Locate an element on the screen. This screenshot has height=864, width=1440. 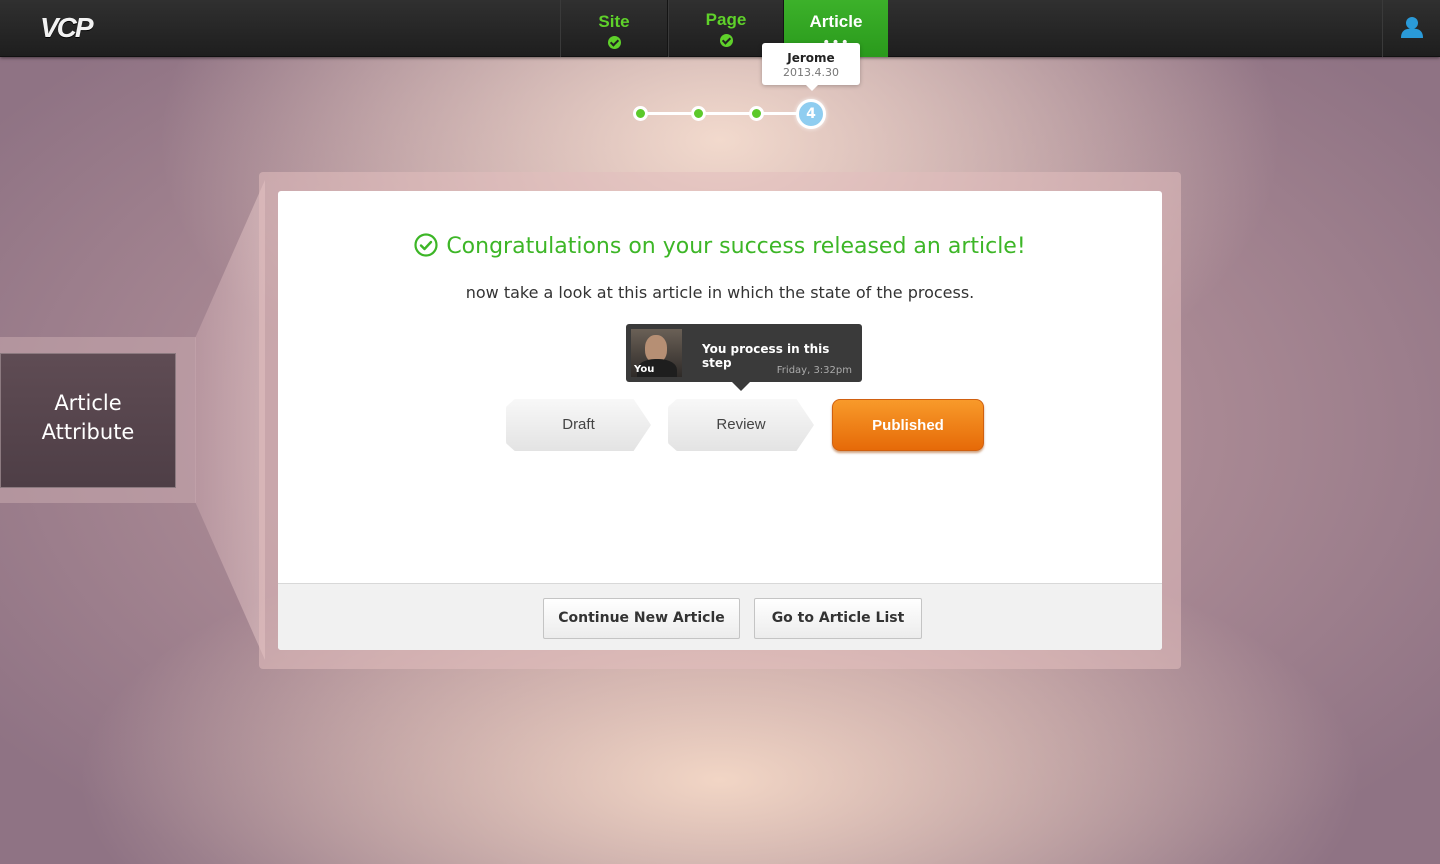
step-line is located at coordinates (725, 113).